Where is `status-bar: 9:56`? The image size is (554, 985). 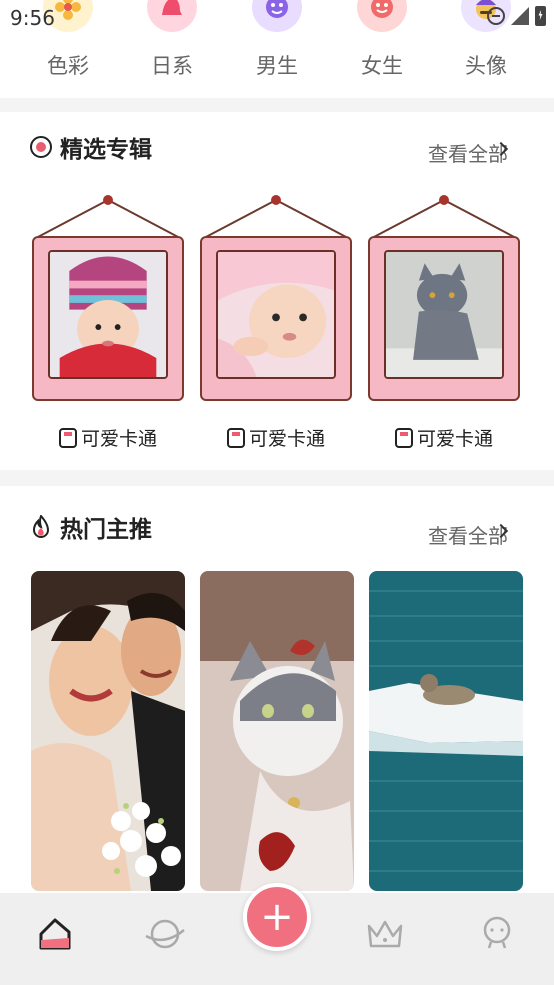 status-bar: 9:56 is located at coordinates (277, 18).